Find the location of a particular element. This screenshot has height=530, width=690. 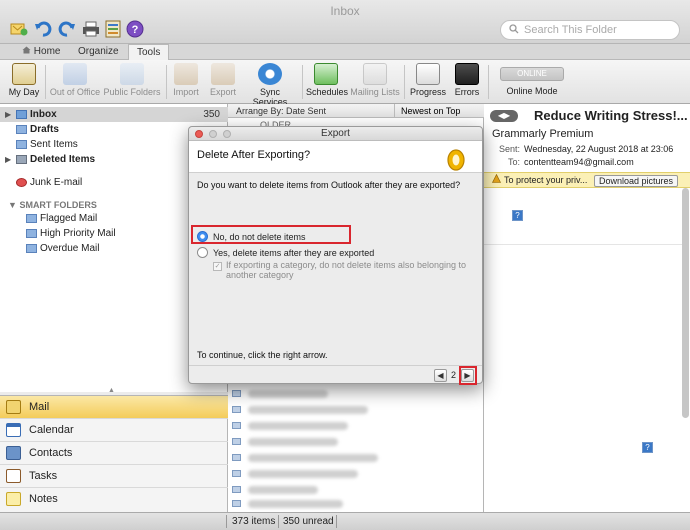

errors-label: Errors is located at coordinates (467, 92).